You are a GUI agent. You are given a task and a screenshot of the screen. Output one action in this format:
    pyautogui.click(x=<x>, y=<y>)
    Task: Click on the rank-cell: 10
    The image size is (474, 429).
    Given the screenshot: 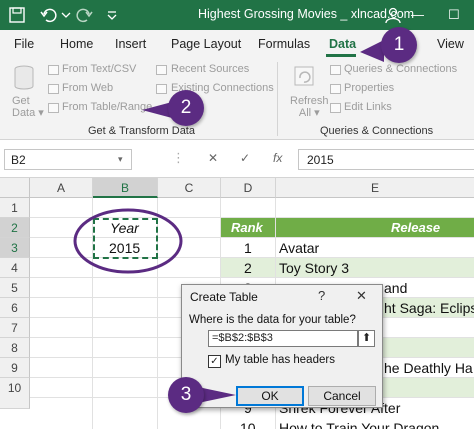 What is the action you would take?
    pyautogui.click(x=248, y=423)
    